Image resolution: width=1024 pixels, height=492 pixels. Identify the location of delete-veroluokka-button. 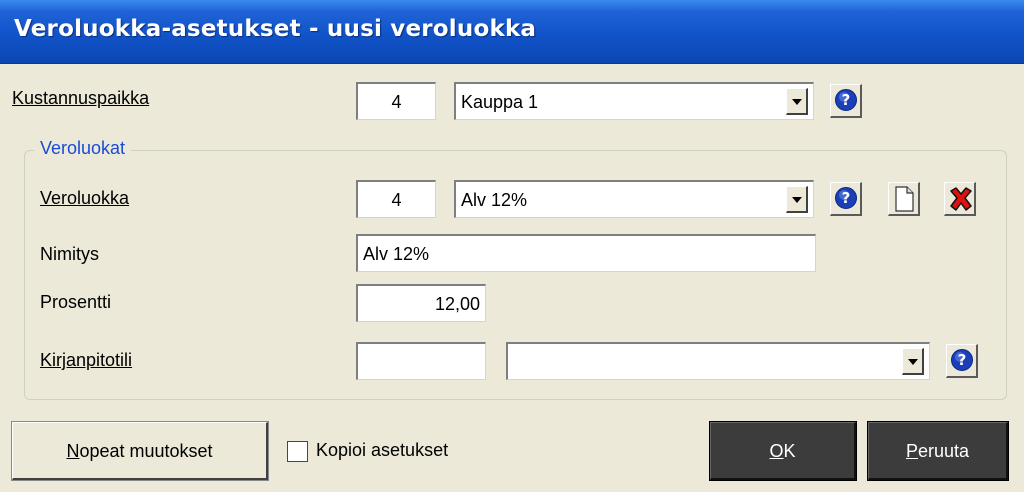
(960, 199).